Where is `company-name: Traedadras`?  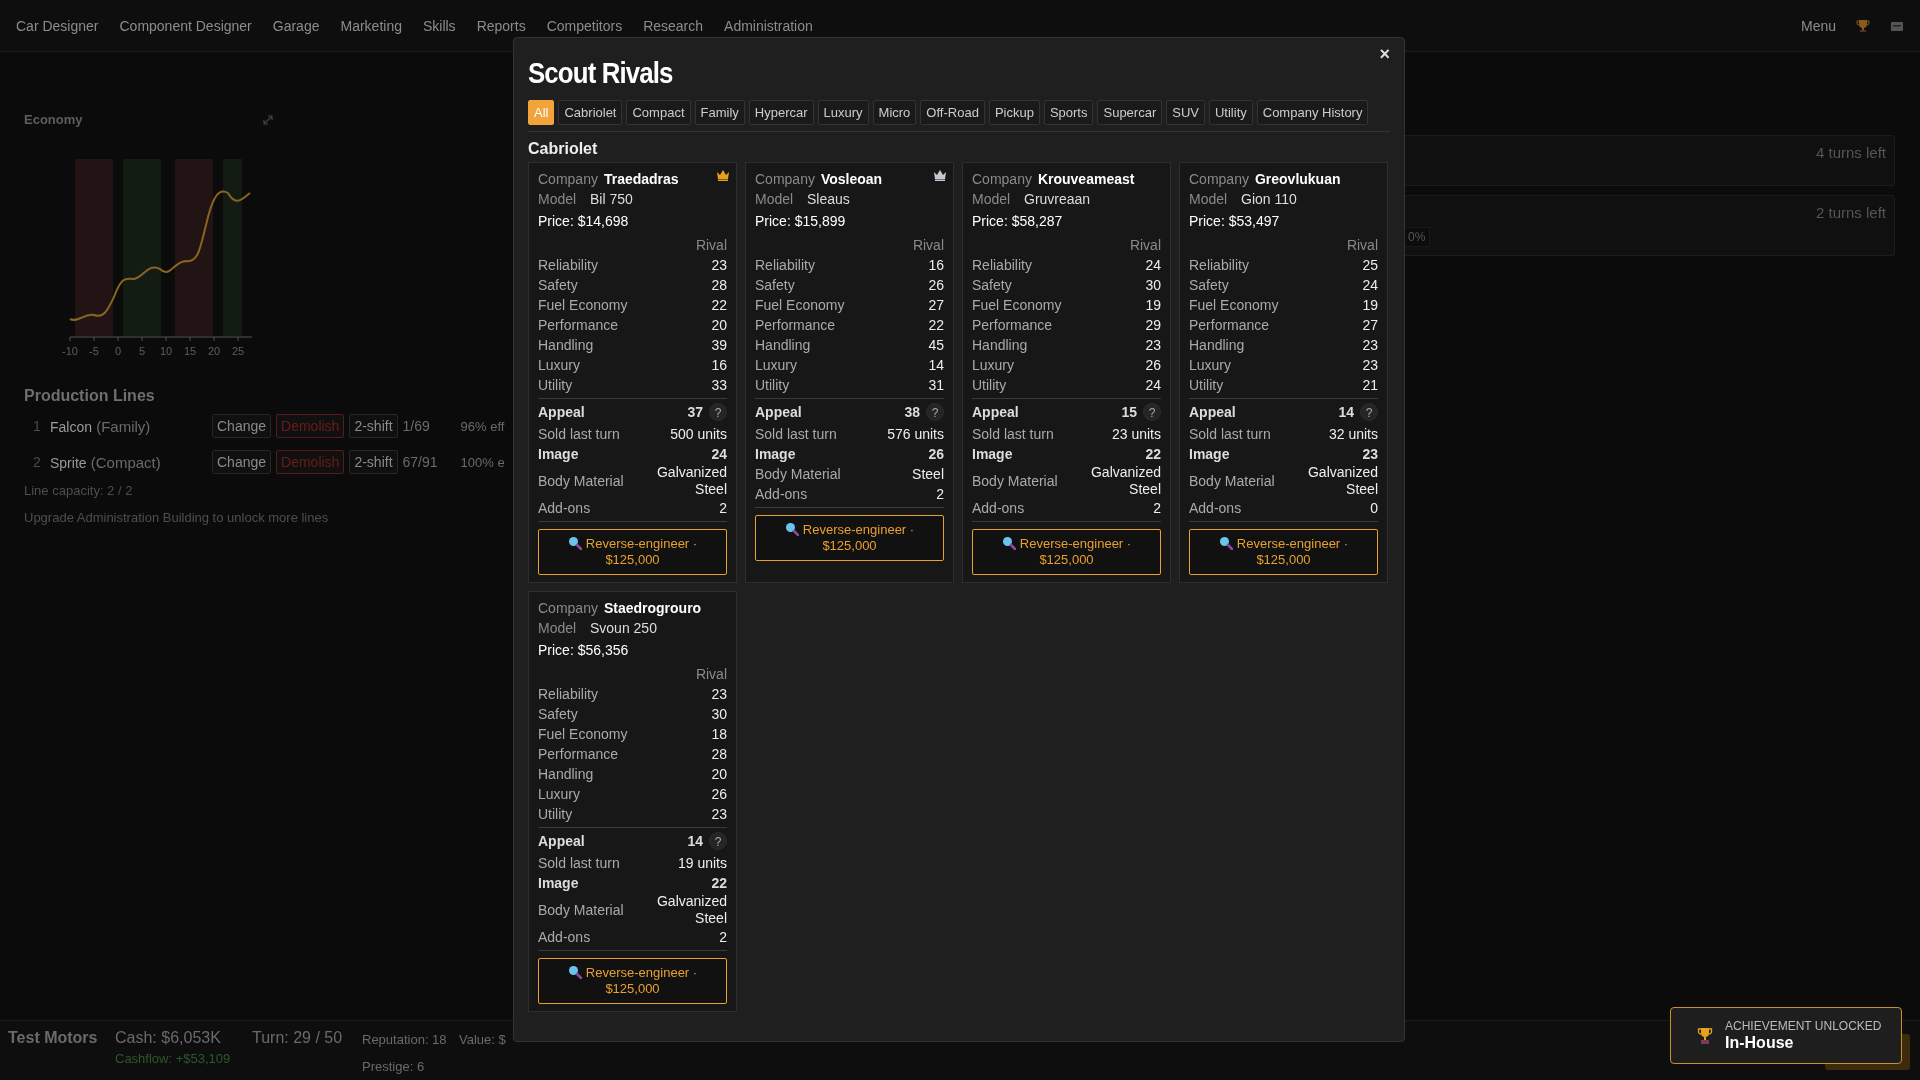 company-name: Traedadras is located at coordinates (641, 179).